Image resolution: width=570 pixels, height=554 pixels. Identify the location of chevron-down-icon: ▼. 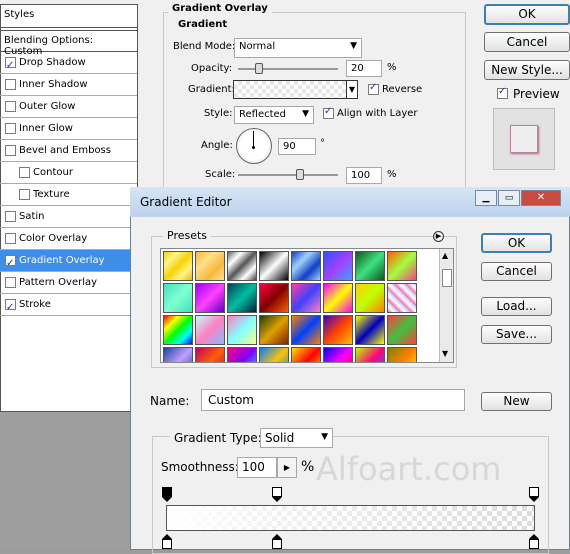
(352, 89).